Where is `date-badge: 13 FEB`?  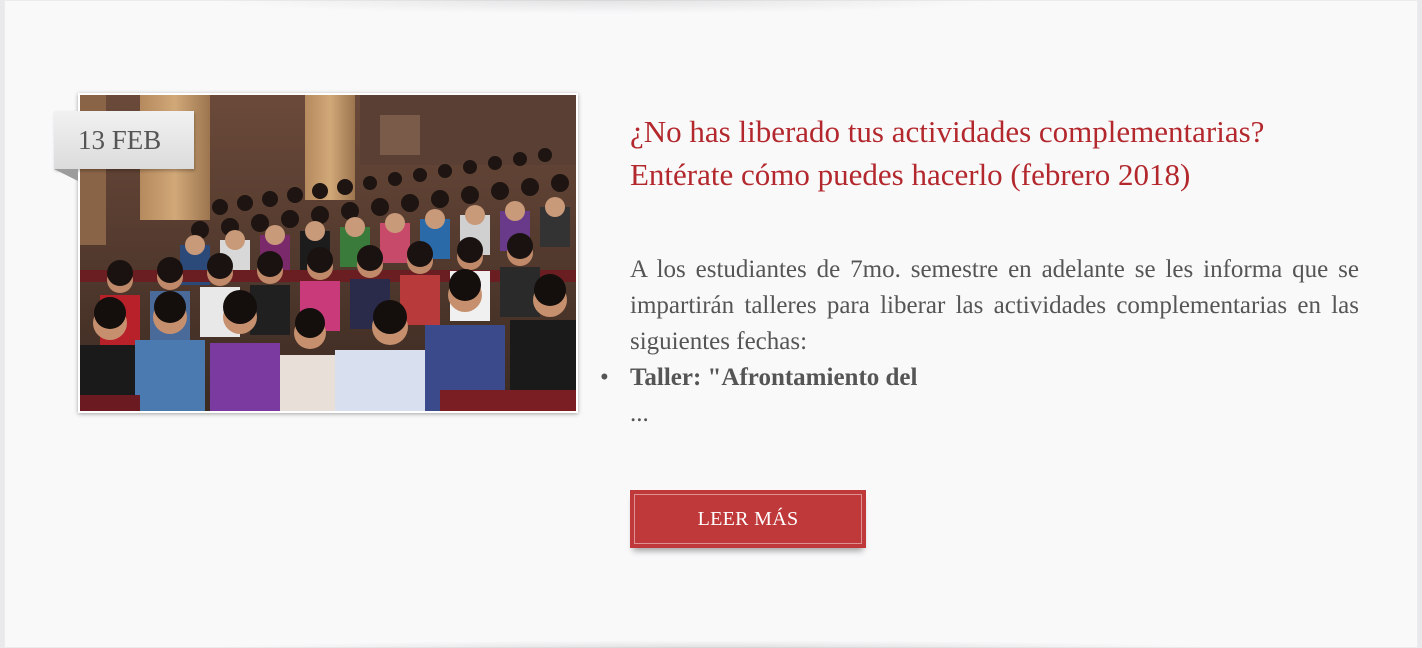
date-badge: 13 FEB is located at coordinates (124, 140).